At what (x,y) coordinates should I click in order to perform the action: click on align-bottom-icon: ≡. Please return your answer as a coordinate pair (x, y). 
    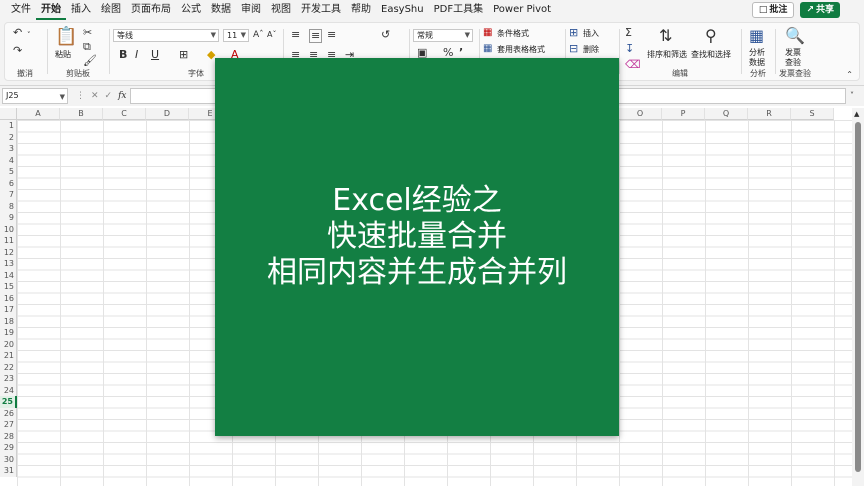
    Looking at the image, I should click on (331, 35).